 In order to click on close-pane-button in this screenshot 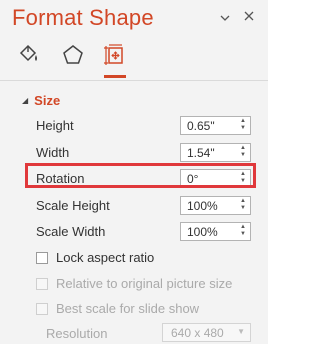, I will do `click(249, 17)`.